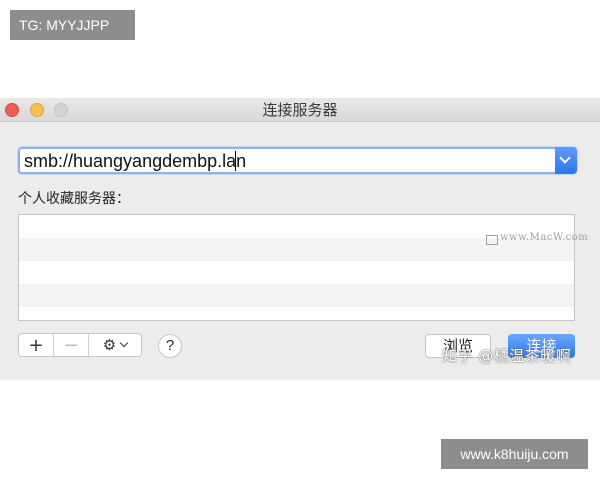 The width and height of the screenshot is (600, 480). Describe the element at coordinates (514, 454) in the screenshot. I see `overlay-site: www.k8huiju.com` at that location.